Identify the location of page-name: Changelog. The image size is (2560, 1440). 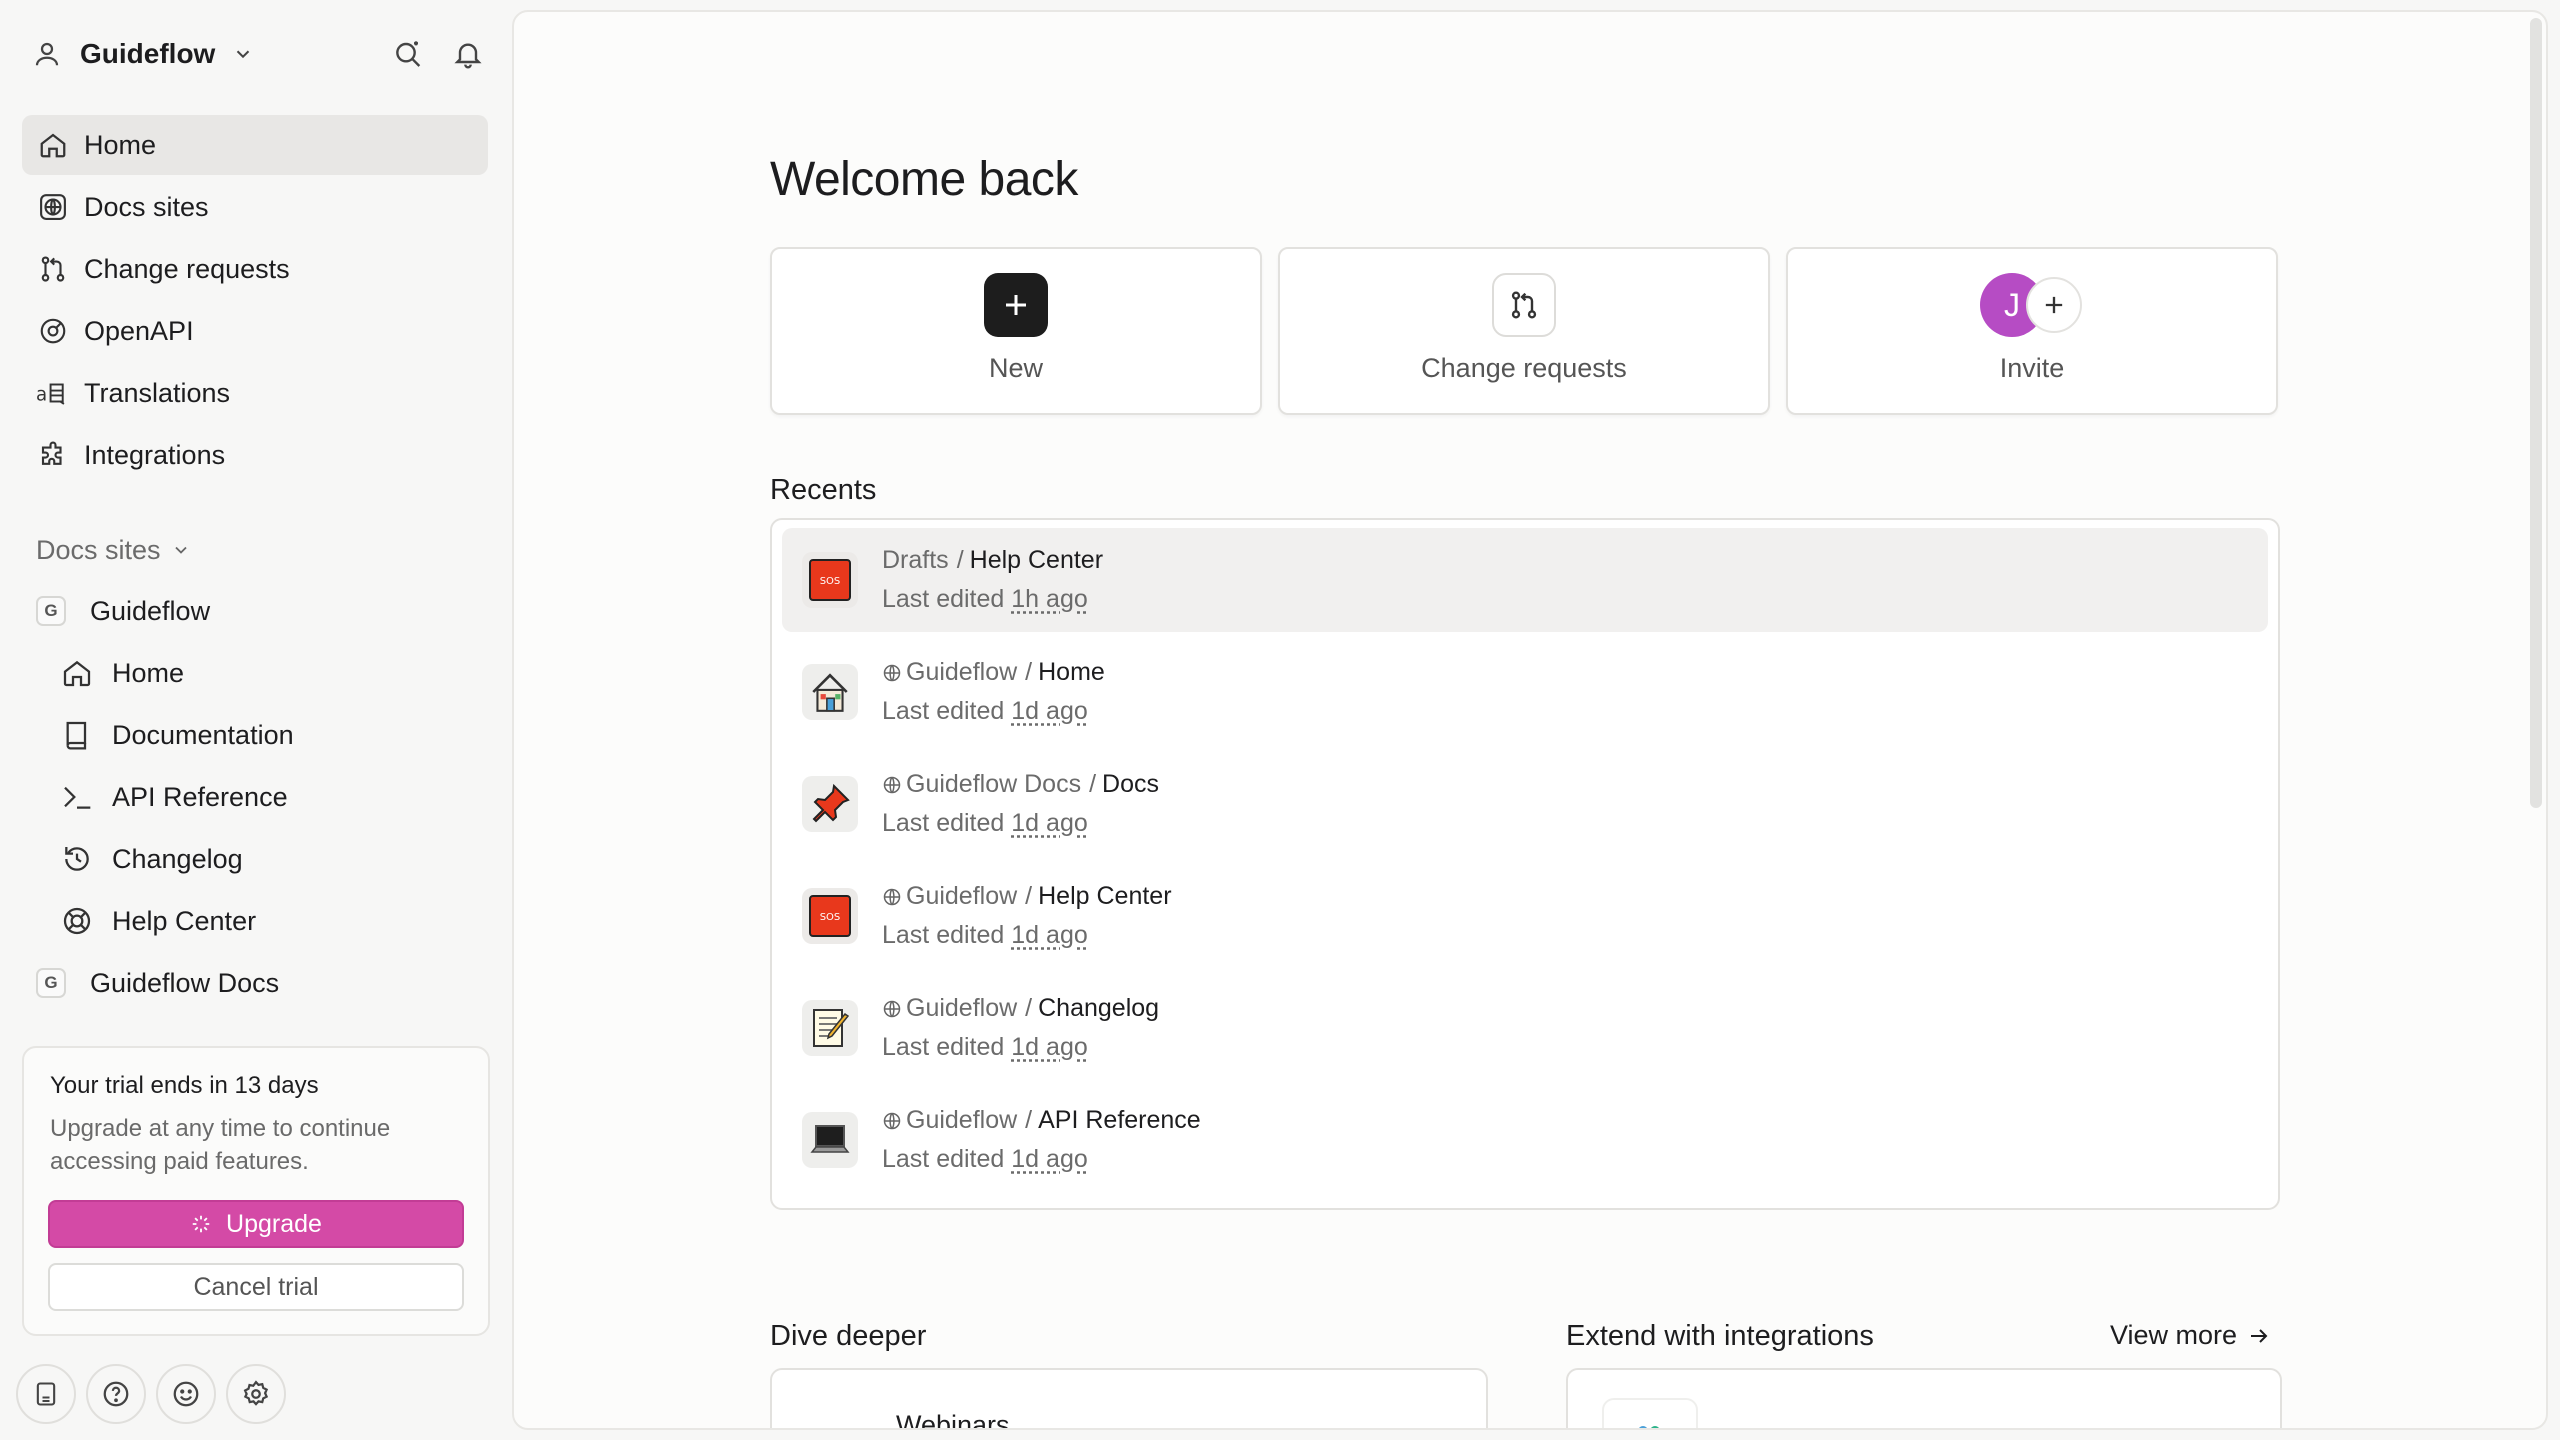
(1099, 1008).